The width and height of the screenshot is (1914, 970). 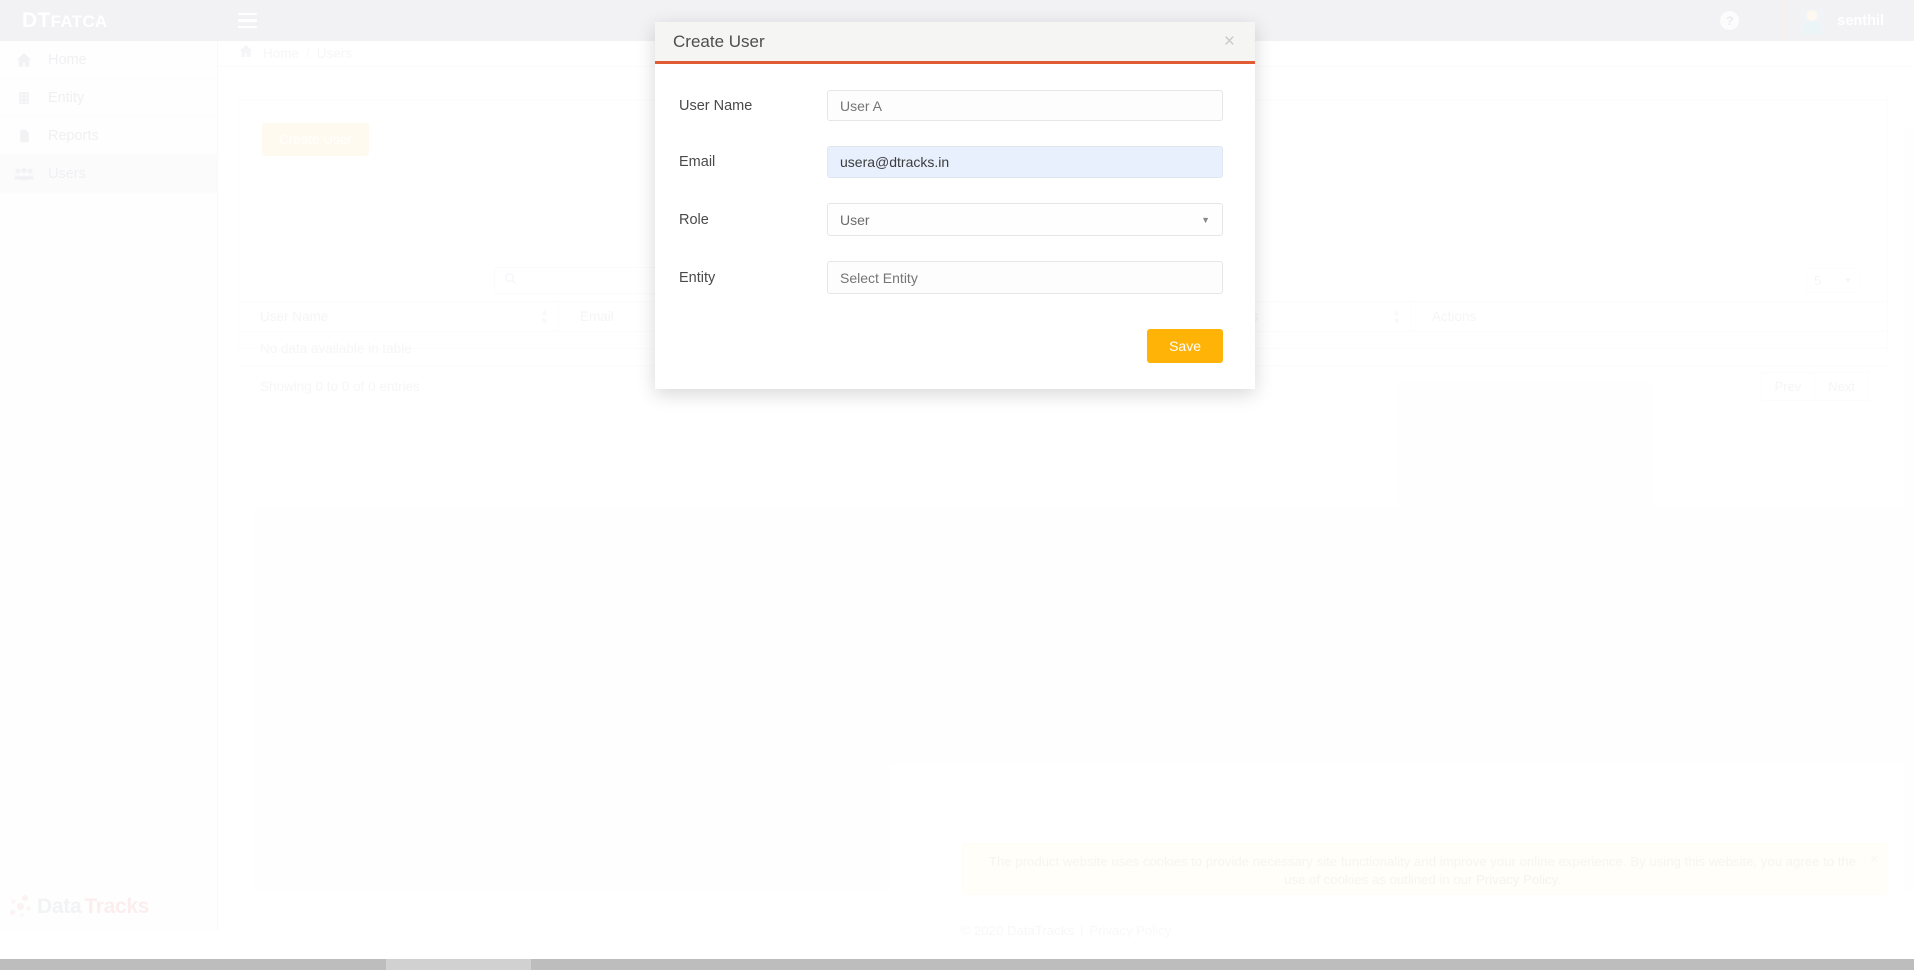 What do you see at coordinates (955, 43) in the screenshot?
I see `modal-header: Create User ×` at bounding box center [955, 43].